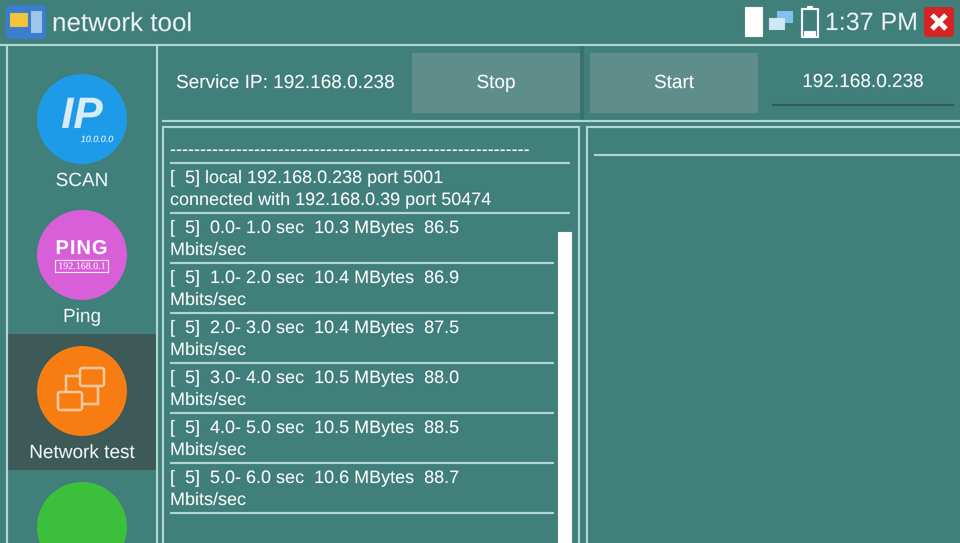 The image size is (960, 543). What do you see at coordinates (26, 22) in the screenshot?
I see `app-logo-icon` at bounding box center [26, 22].